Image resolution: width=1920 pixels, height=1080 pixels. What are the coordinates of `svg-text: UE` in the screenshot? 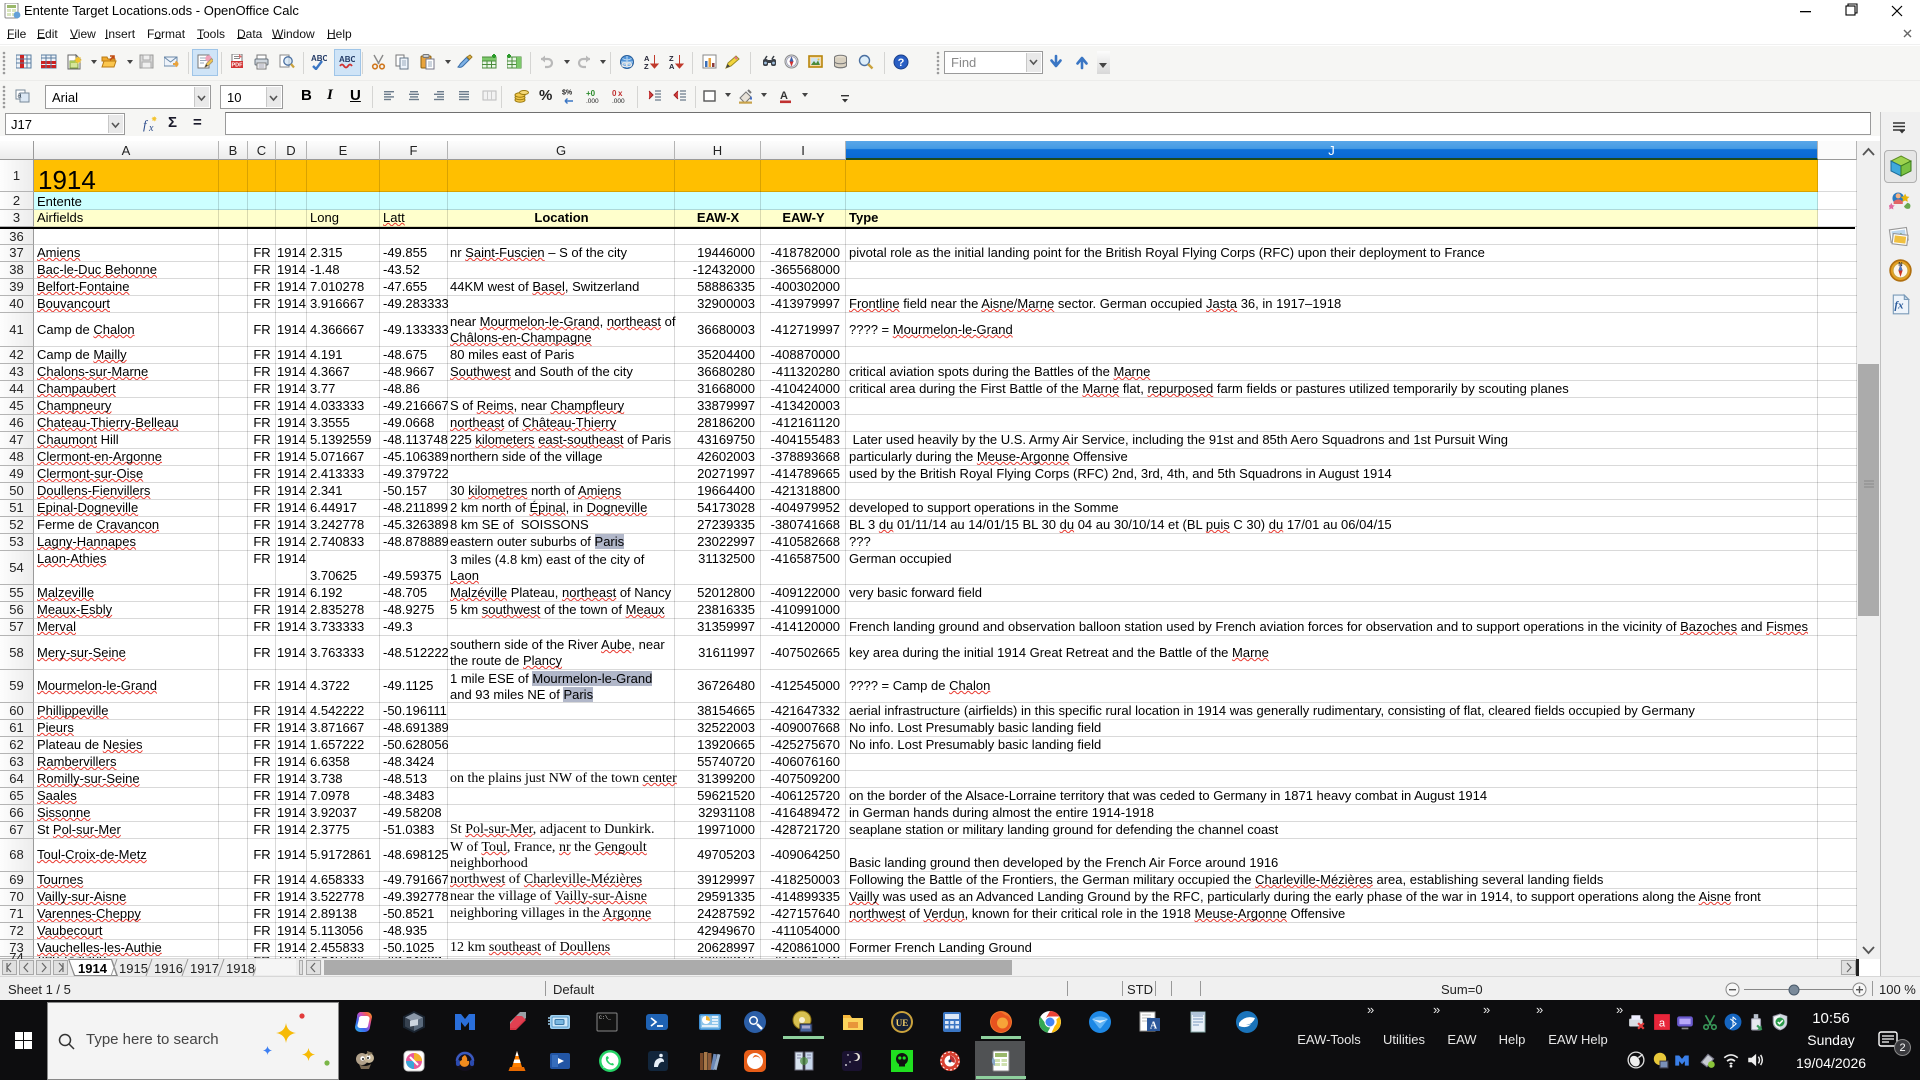 It's located at (902, 1023).